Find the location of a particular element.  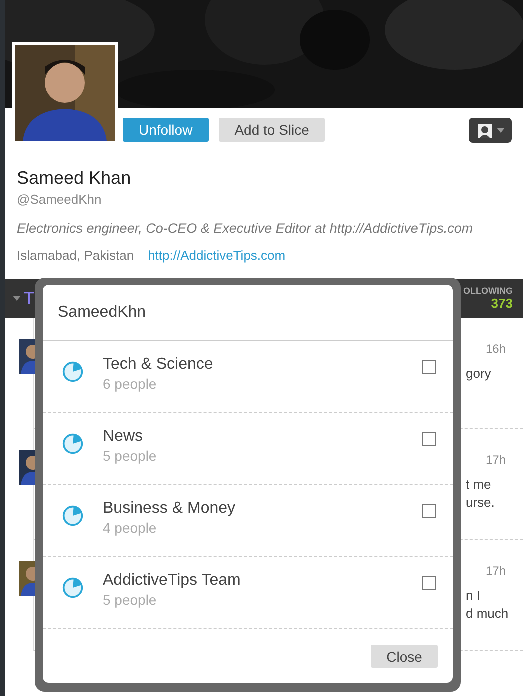

tweet-text: t me is located at coordinates (479, 485).